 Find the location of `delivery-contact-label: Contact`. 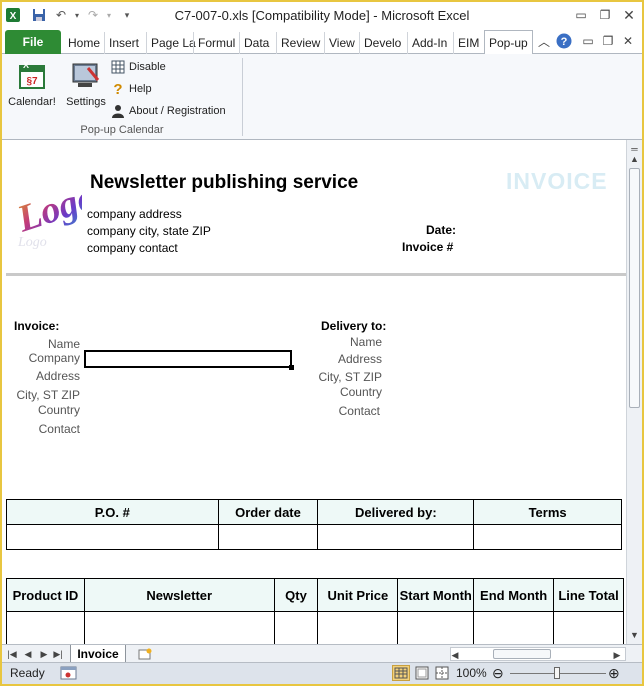

delivery-contact-label: Contact is located at coordinates (359, 411).